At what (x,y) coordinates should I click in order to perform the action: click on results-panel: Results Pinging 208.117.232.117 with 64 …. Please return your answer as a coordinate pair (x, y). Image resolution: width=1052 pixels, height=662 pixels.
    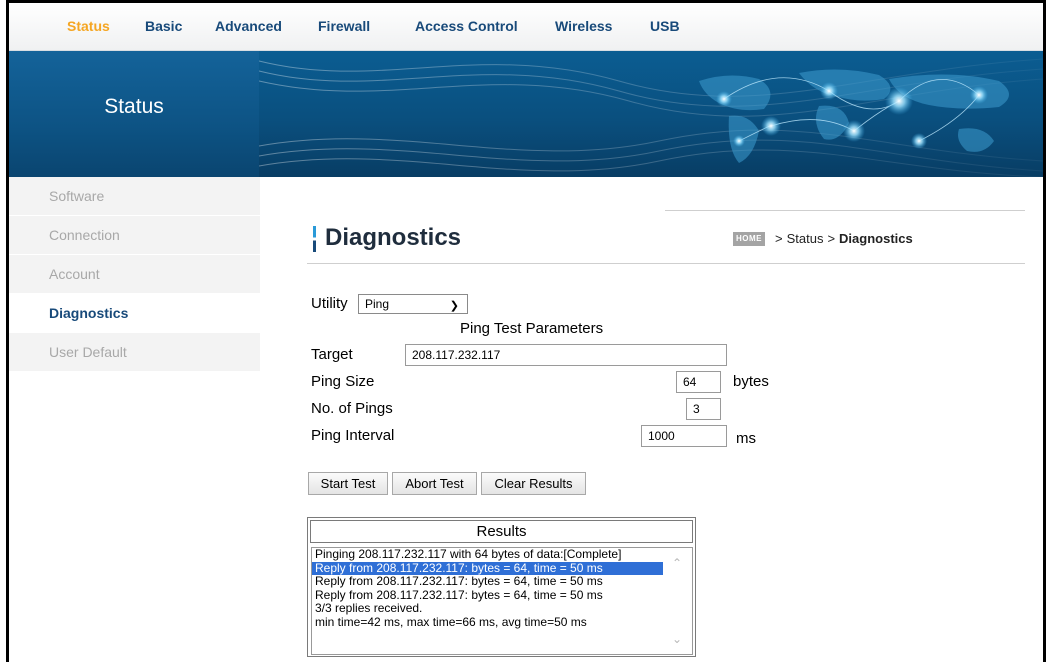
    Looking at the image, I should click on (501, 587).